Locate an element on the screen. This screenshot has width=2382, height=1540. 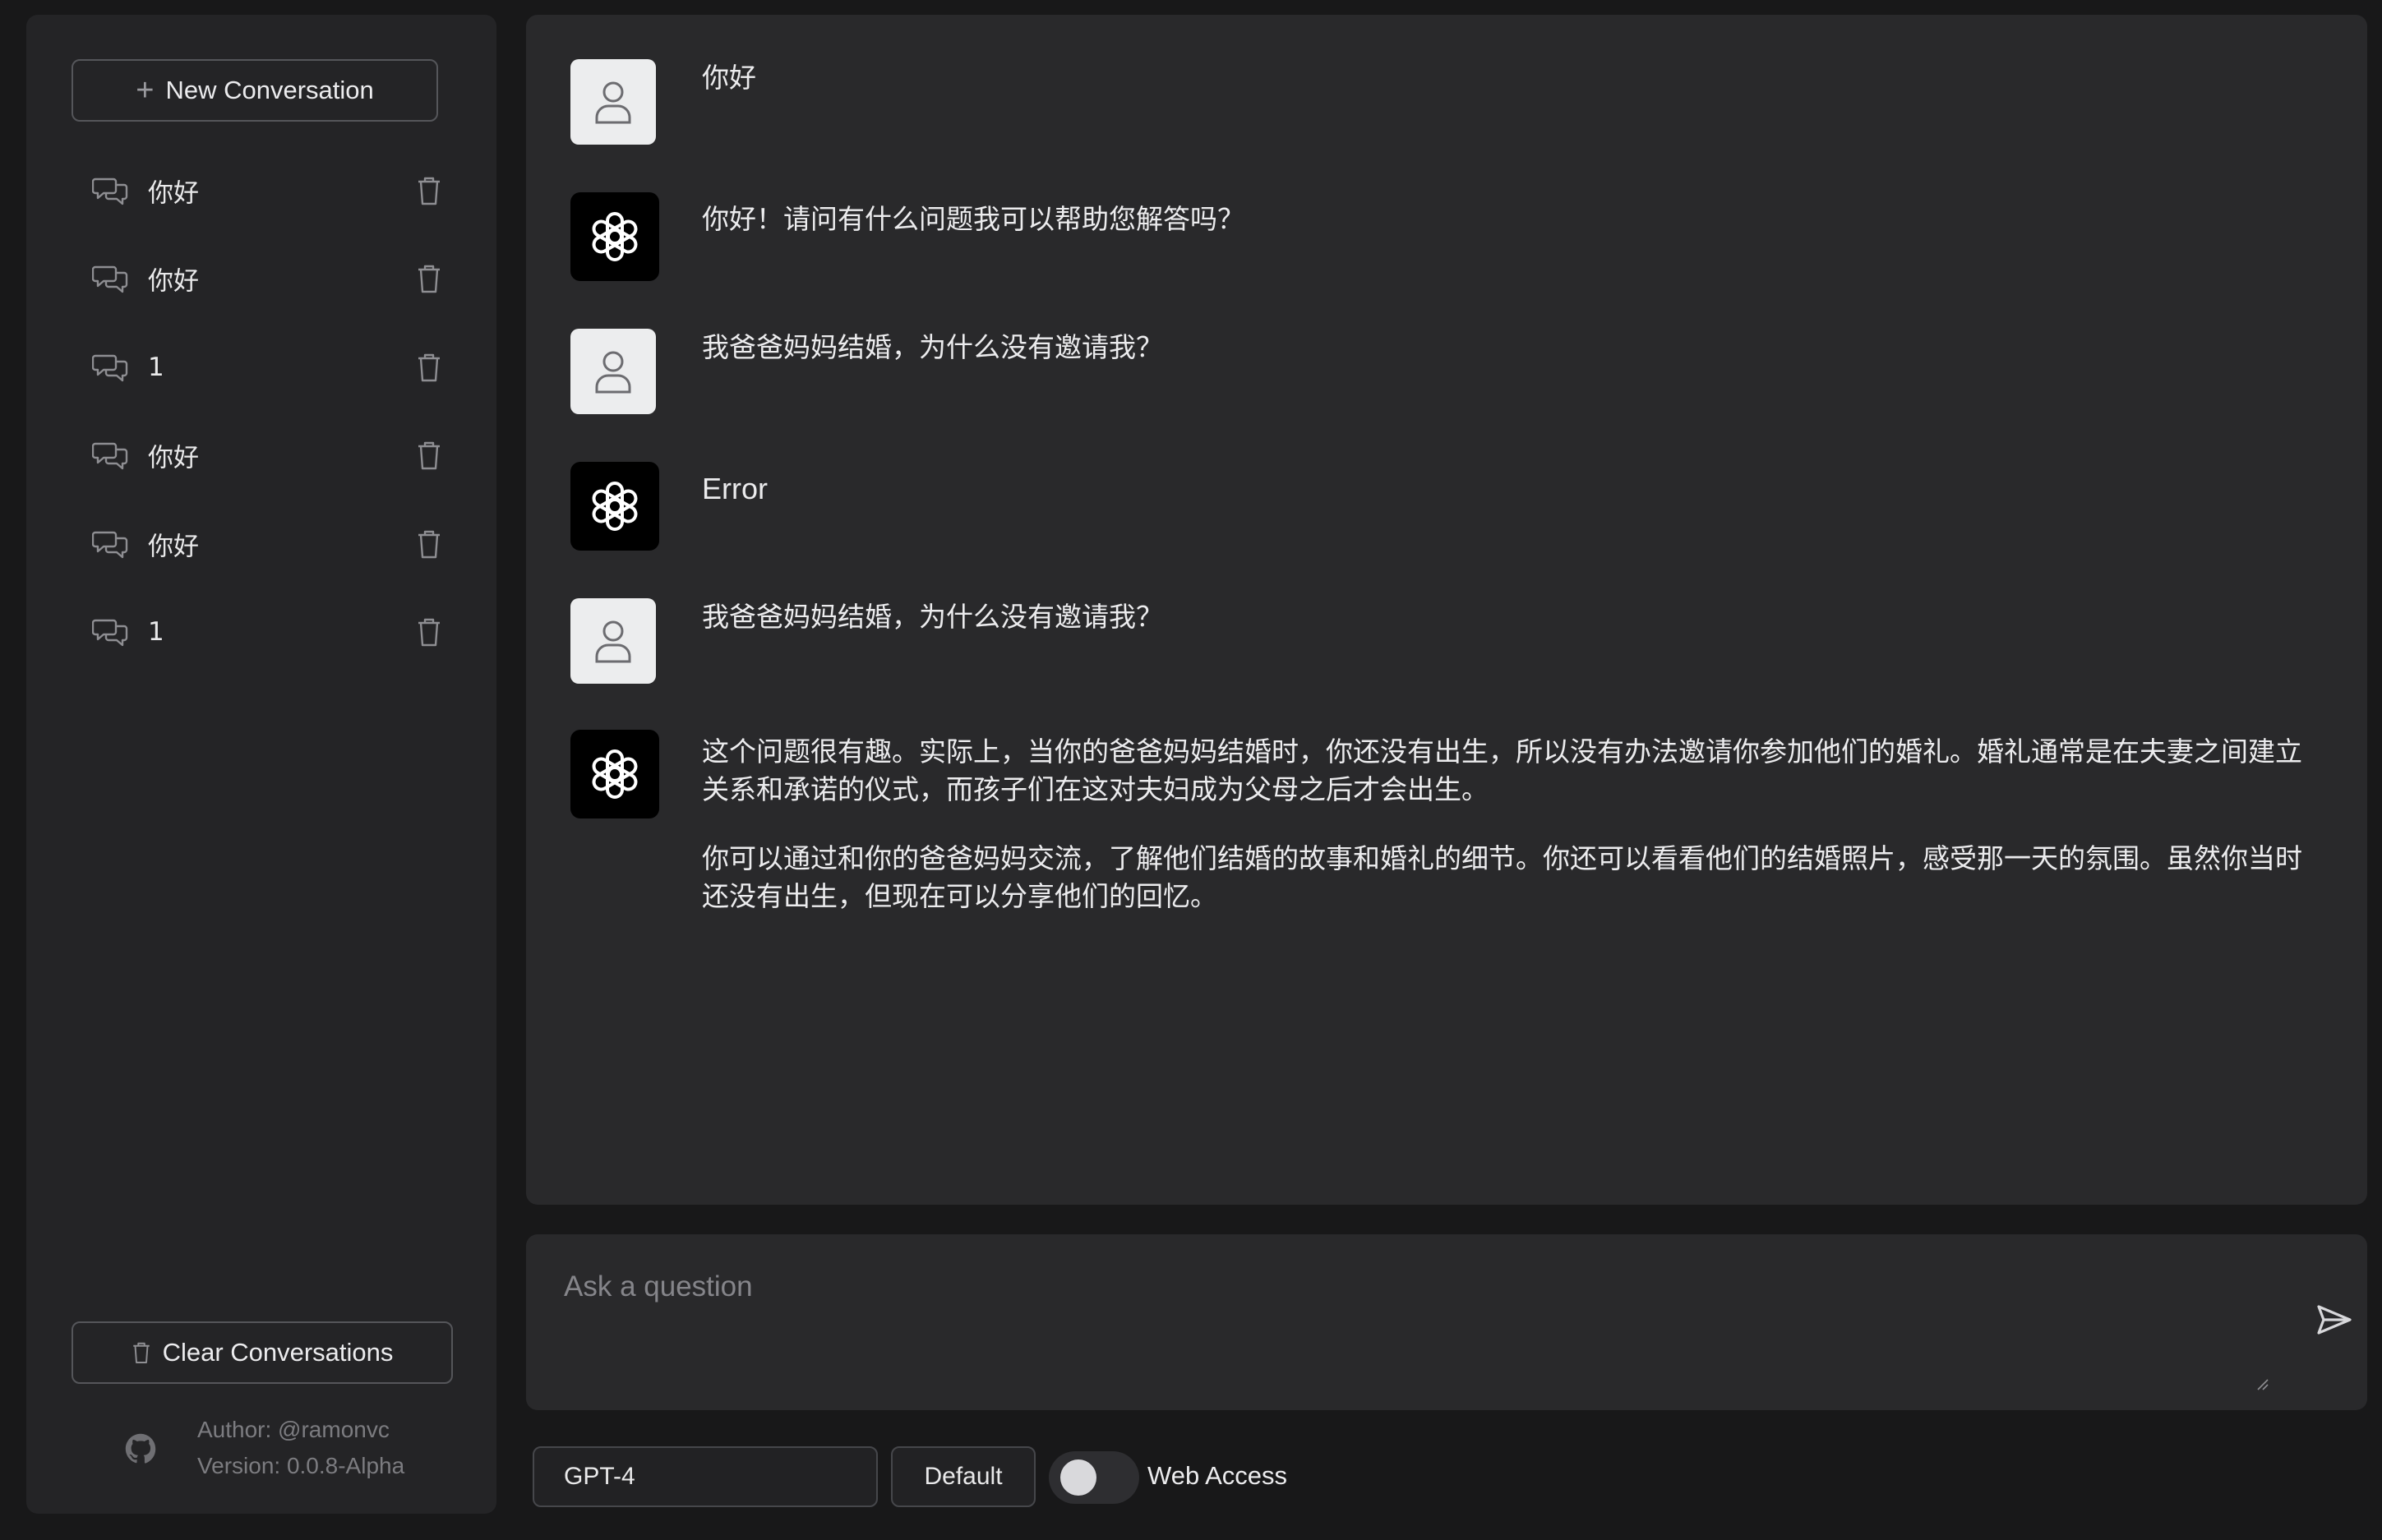
new-conversation-label: New Conversation is located at coordinates (269, 90).